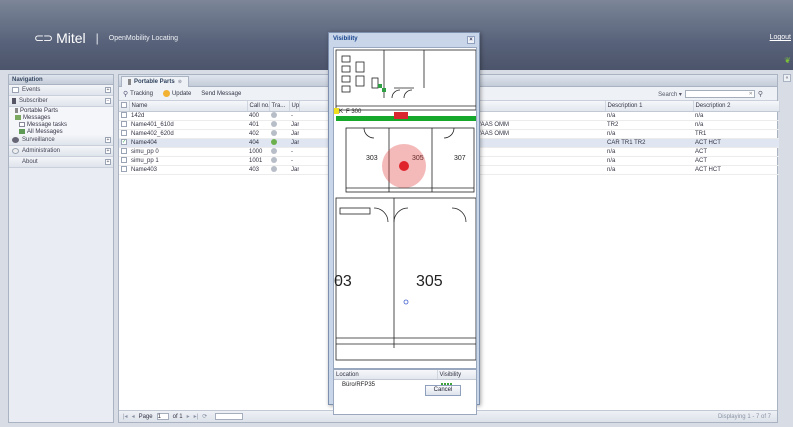 The image size is (793, 427). What do you see at coordinates (143, 38) in the screenshot?
I see `app-name: OpenMobility Locating` at bounding box center [143, 38].